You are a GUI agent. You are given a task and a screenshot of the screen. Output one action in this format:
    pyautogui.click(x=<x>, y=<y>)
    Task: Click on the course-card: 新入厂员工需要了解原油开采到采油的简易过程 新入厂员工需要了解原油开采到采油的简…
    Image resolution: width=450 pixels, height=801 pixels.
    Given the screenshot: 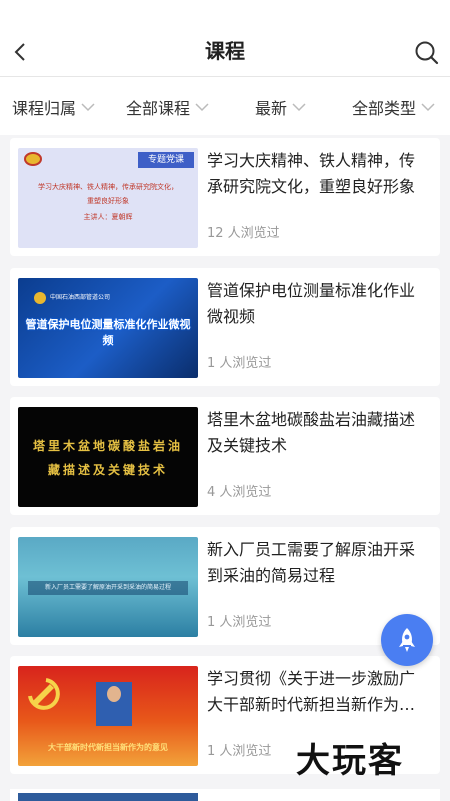 What is the action you would take?
    pyautogui.click(x=225, y=586)
    